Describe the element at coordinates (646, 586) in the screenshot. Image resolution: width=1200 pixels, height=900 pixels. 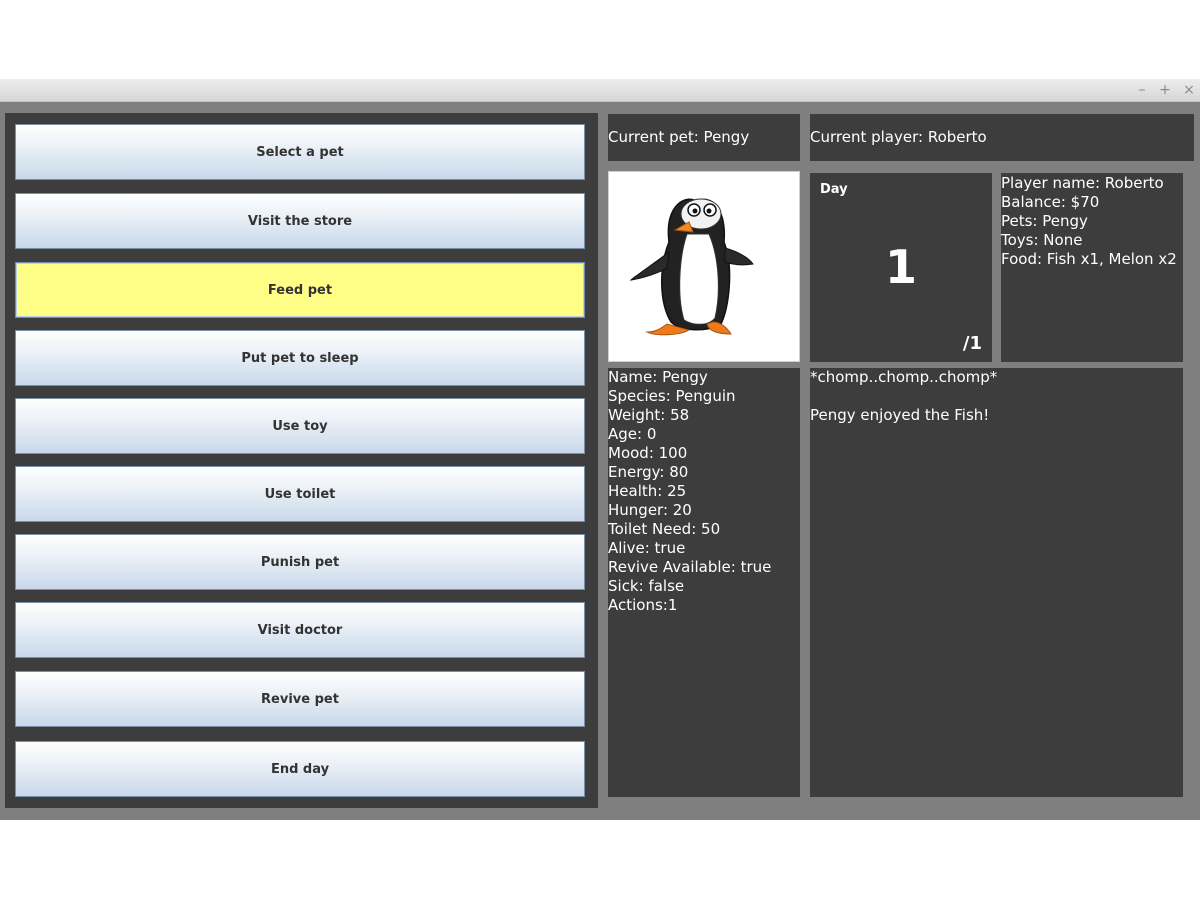
I see `pet-stat-line: Sick: false` at that location.